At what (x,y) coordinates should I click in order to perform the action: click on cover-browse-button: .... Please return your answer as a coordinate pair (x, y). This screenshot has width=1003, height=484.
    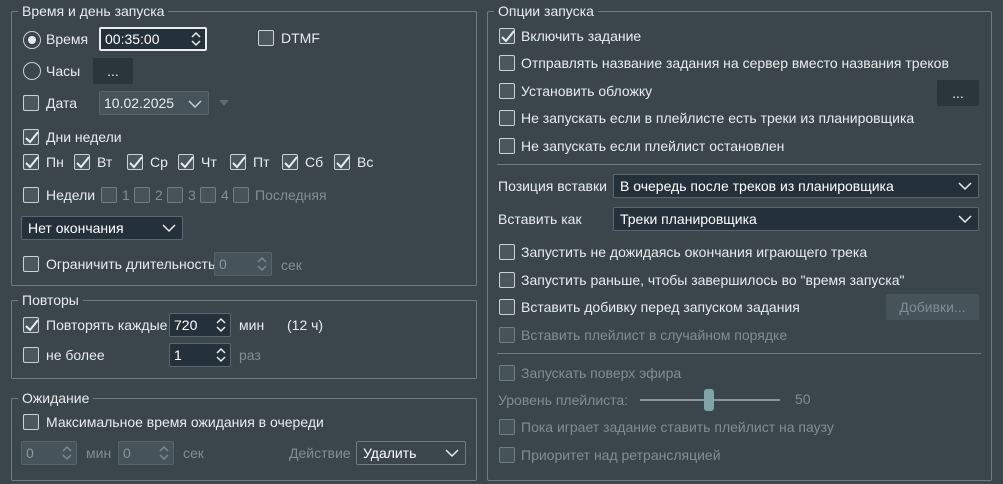
    Looking at the image, I should click on (958, 93).